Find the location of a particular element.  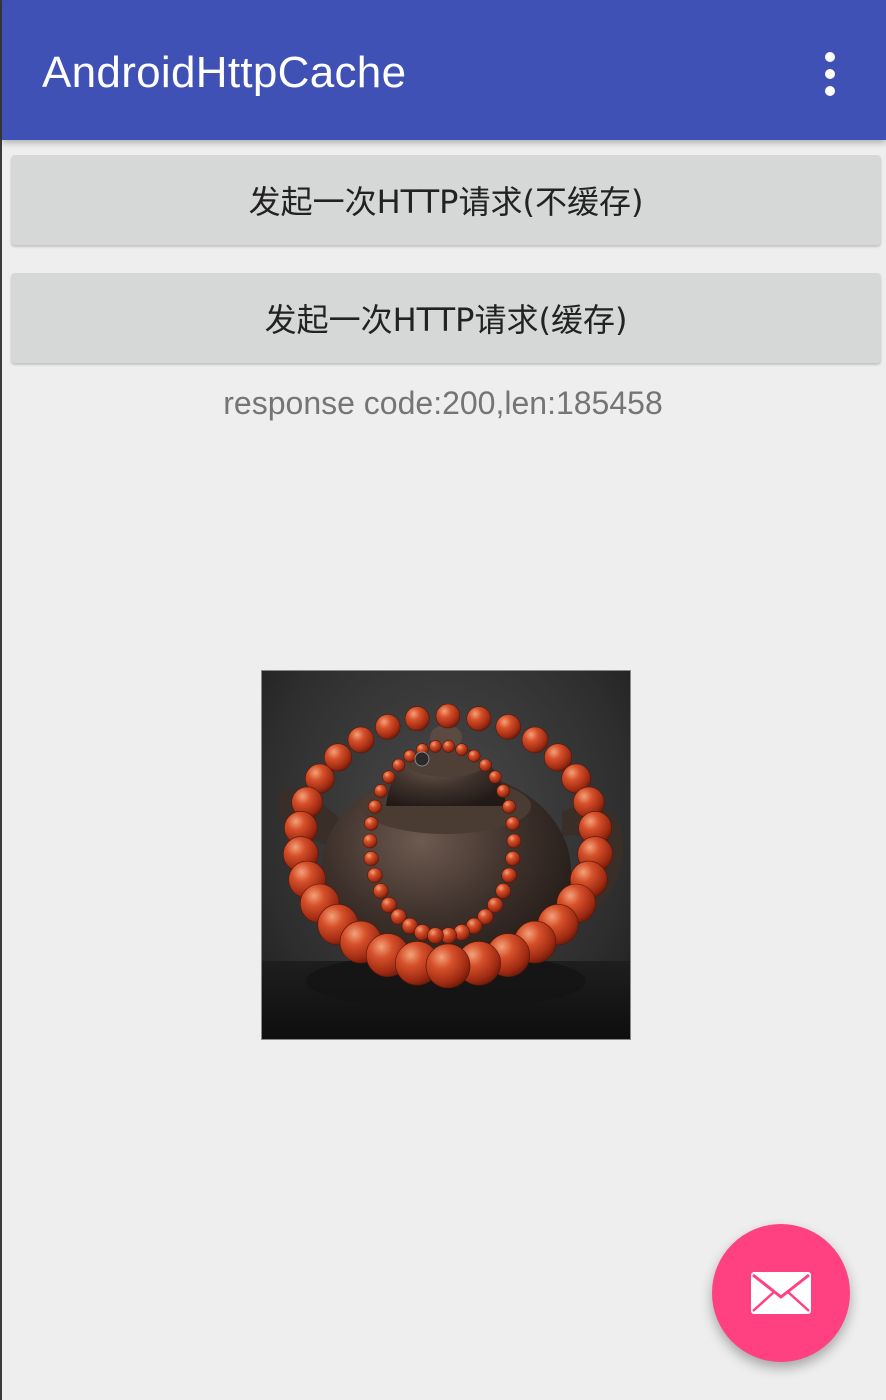

window-edge is located at coordinates (1, 700).